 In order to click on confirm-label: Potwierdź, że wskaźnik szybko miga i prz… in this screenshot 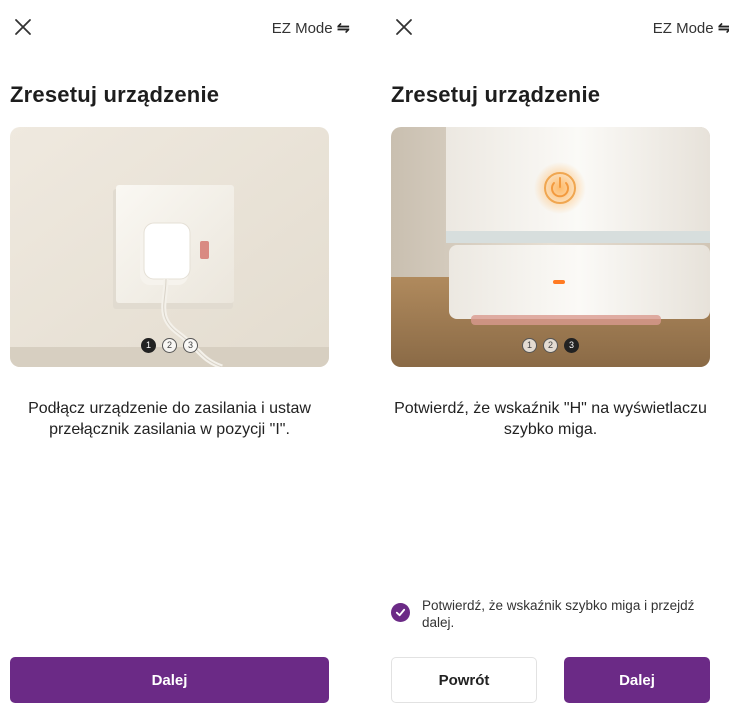, I will do `click(558, 614)`.